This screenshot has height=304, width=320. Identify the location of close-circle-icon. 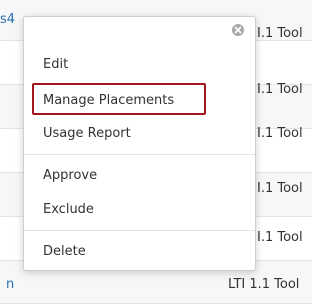
(238, 30).